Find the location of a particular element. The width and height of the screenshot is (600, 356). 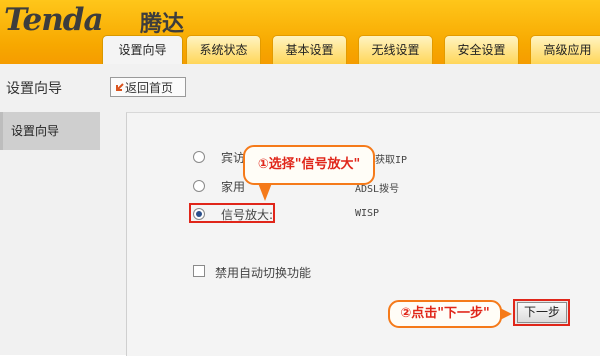

tenda-logo: Tenda is located at coordinates (54, 20).